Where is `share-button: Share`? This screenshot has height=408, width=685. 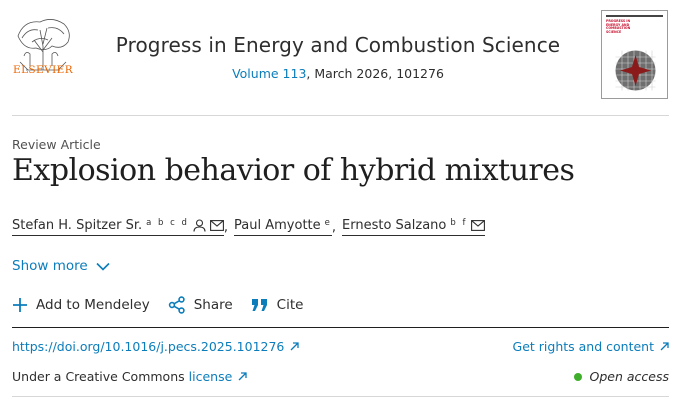 share-button: Share is located at coordinates (200, 305).